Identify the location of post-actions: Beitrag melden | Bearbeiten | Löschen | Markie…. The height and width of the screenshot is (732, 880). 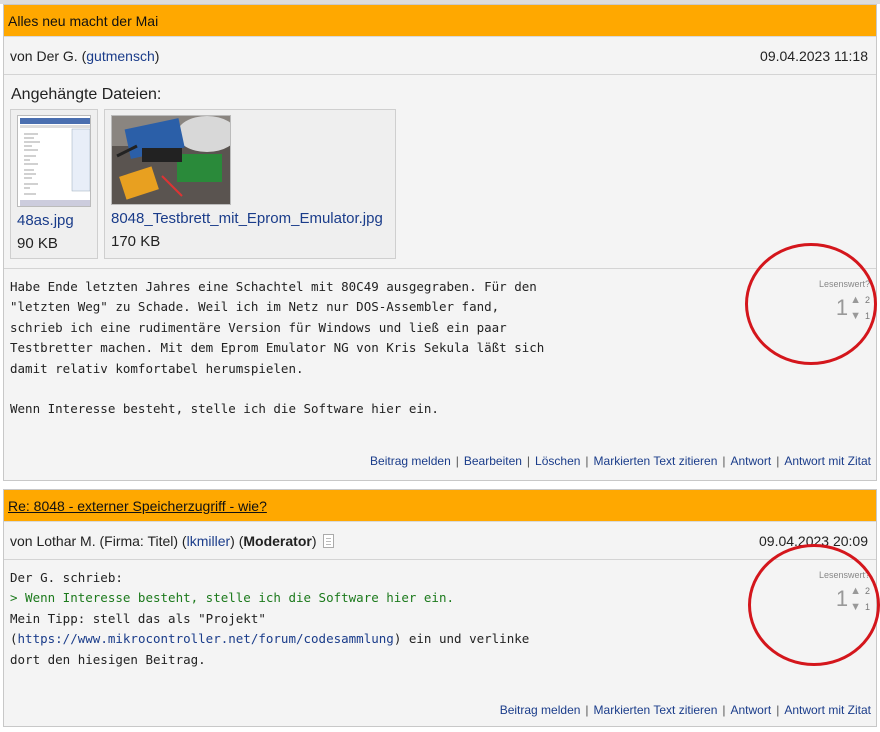
(620, 461).